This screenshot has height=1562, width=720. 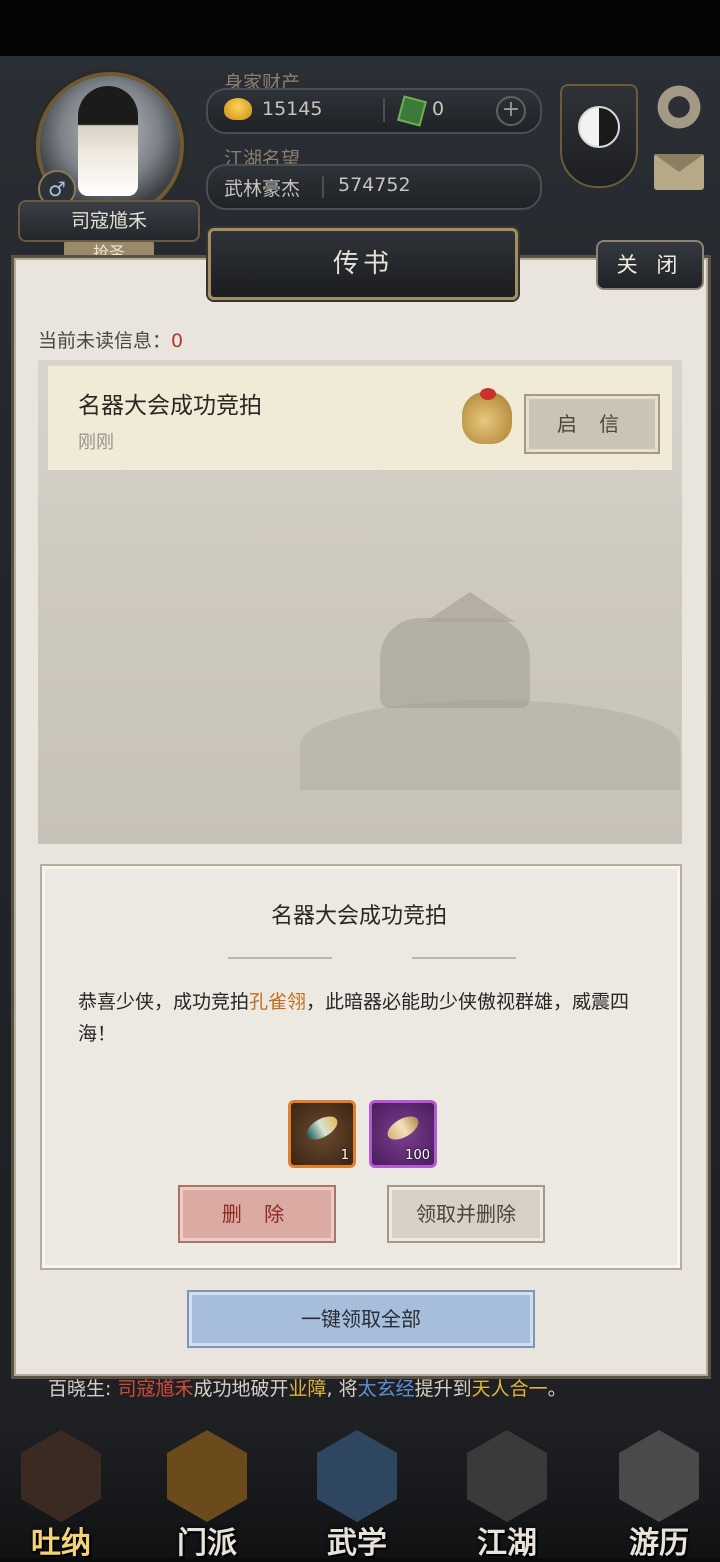 What do you see at coordinates (342, 1389) in the screenshot?
I see `news-text-2: , 将` at bounding box center [342, 1389].